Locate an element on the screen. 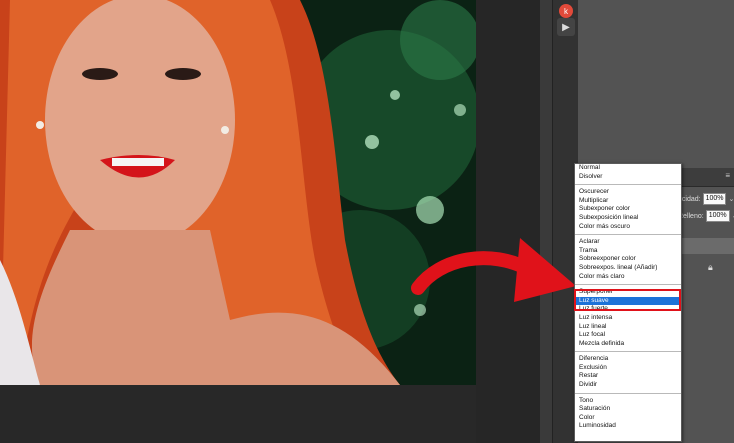 The width and height of the screenshot is (734, 443). menu-item: Saturación is located at coordinates (628, 409).